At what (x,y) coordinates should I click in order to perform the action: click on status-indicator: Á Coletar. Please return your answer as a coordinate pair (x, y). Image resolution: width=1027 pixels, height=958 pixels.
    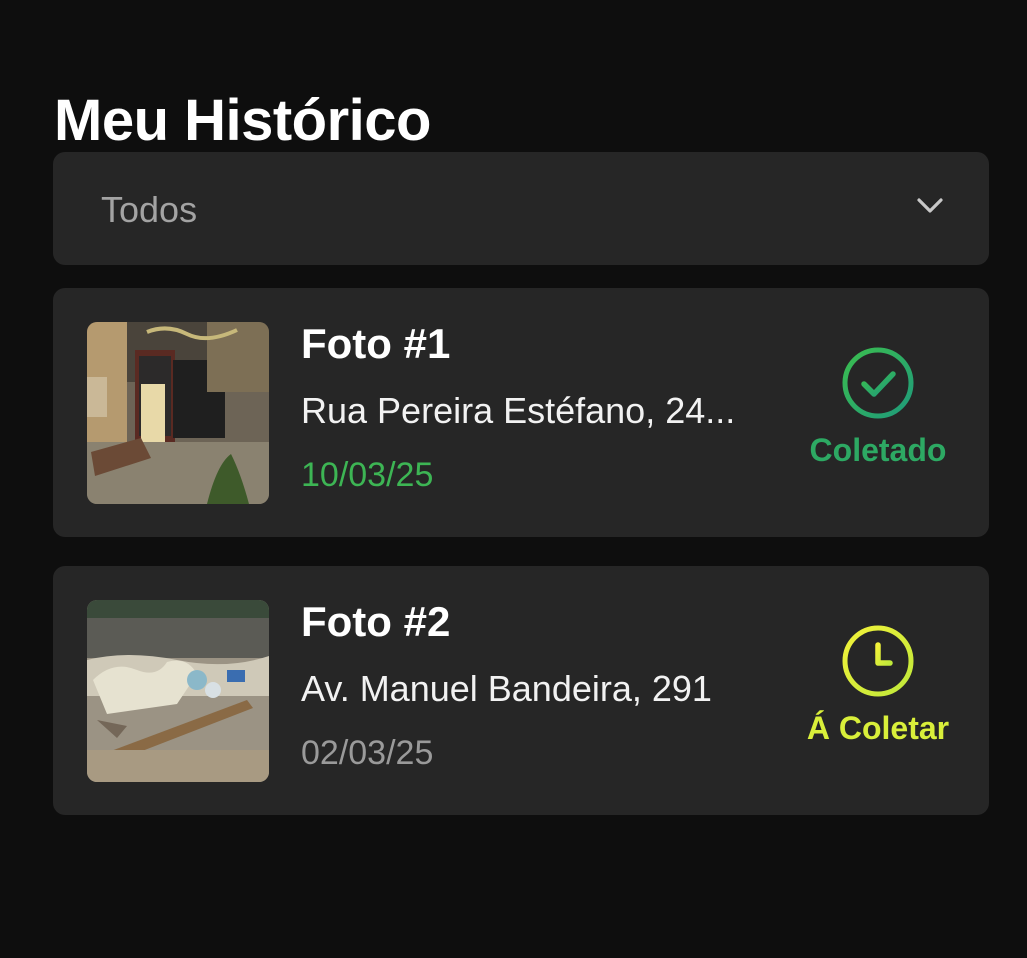
    Looking at the image, I should click on (878, 683).